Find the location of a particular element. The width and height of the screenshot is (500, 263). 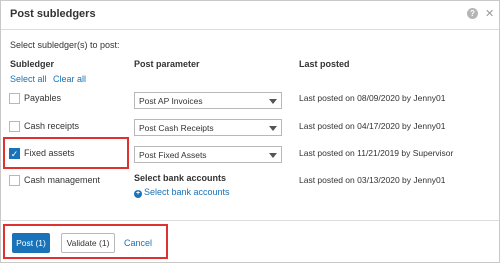

cash-receipts-post-parameter-select: Post Cash Receipts is located at coordinates (208, 127).